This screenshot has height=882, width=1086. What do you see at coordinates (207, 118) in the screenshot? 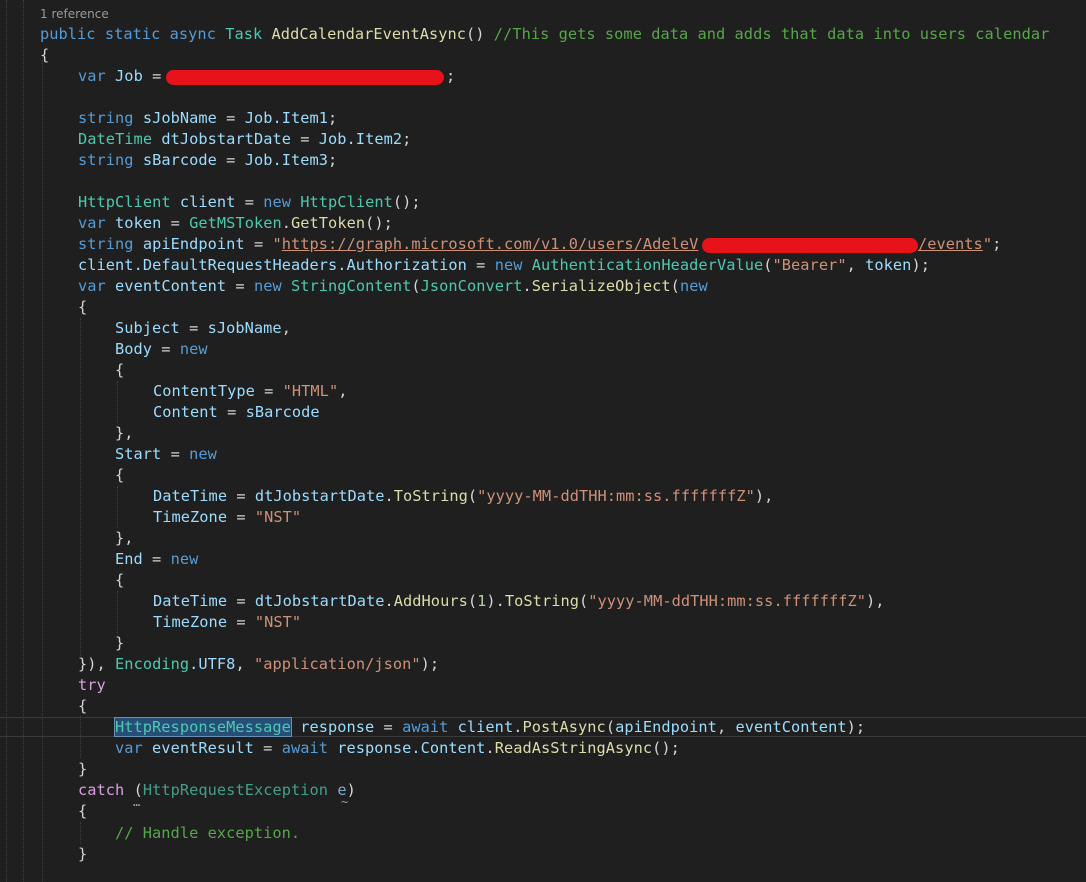
I see `code-line-jobname: string sJobName = Job.Item1;` at bounding box center [207, 118].